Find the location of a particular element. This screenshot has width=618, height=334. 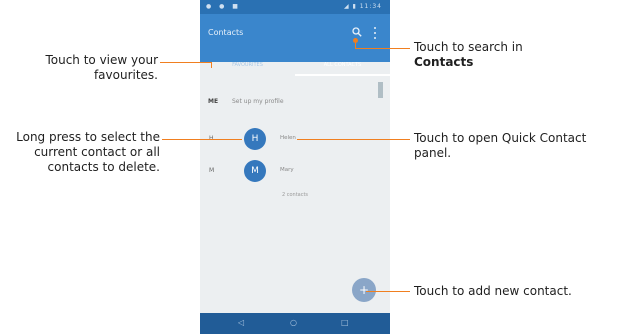

me-profile-row: ME Set up my profile is located at coordinates (246, 101).